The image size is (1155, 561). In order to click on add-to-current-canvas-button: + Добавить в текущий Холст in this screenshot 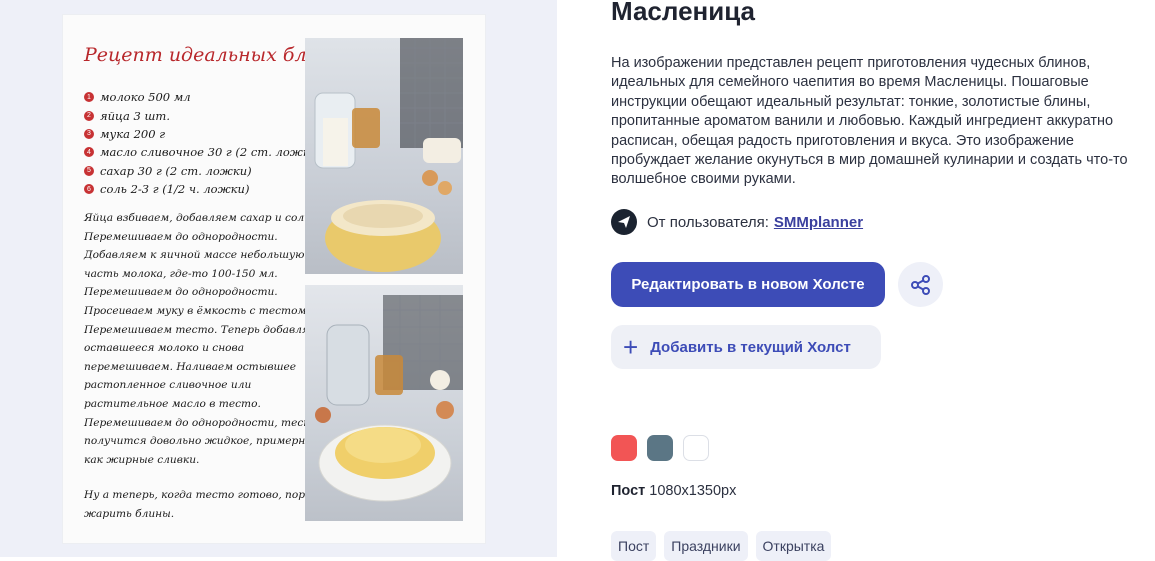, I will do `click(746, 347)`.